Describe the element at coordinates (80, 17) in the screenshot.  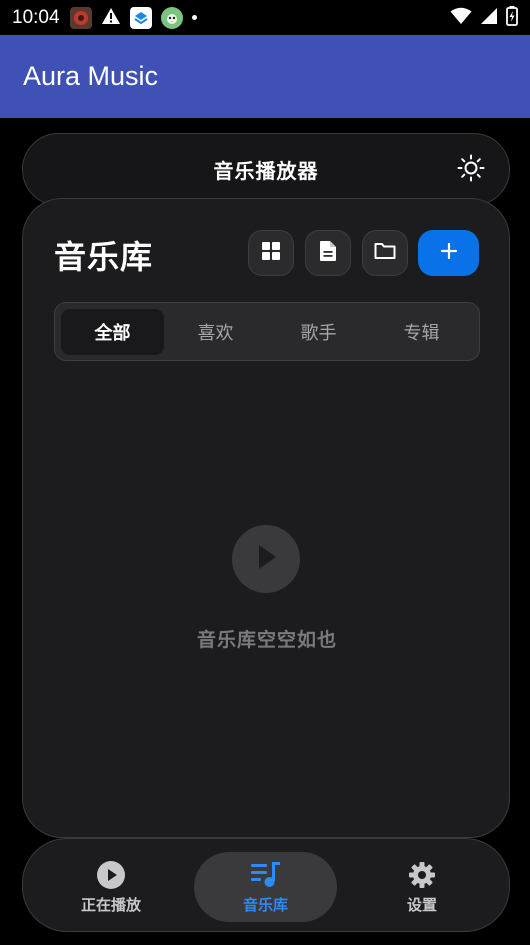
I see `app-notification-icon` at that location.